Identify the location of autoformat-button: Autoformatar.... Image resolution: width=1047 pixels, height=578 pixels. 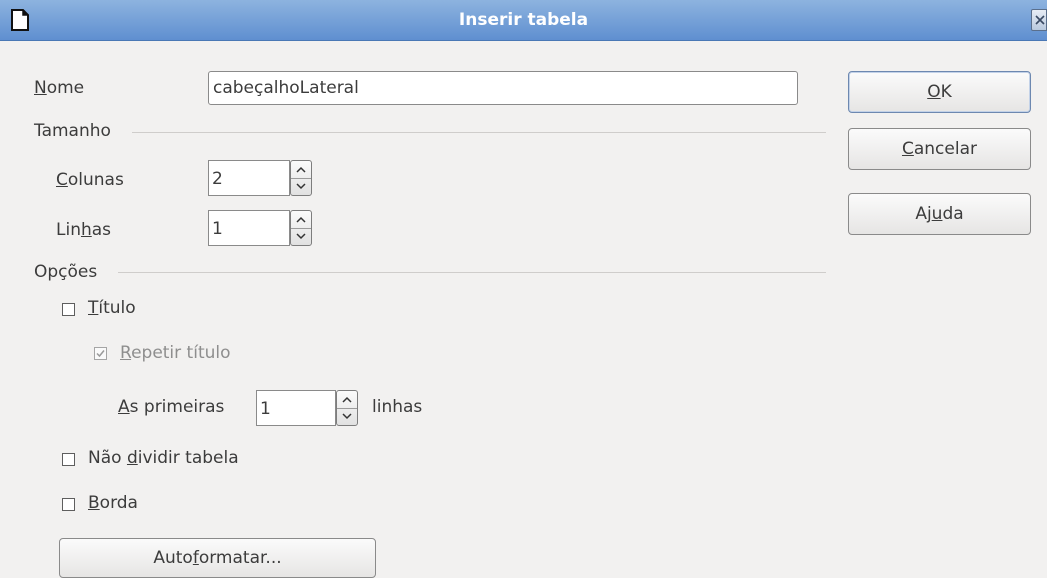
(217, 558).